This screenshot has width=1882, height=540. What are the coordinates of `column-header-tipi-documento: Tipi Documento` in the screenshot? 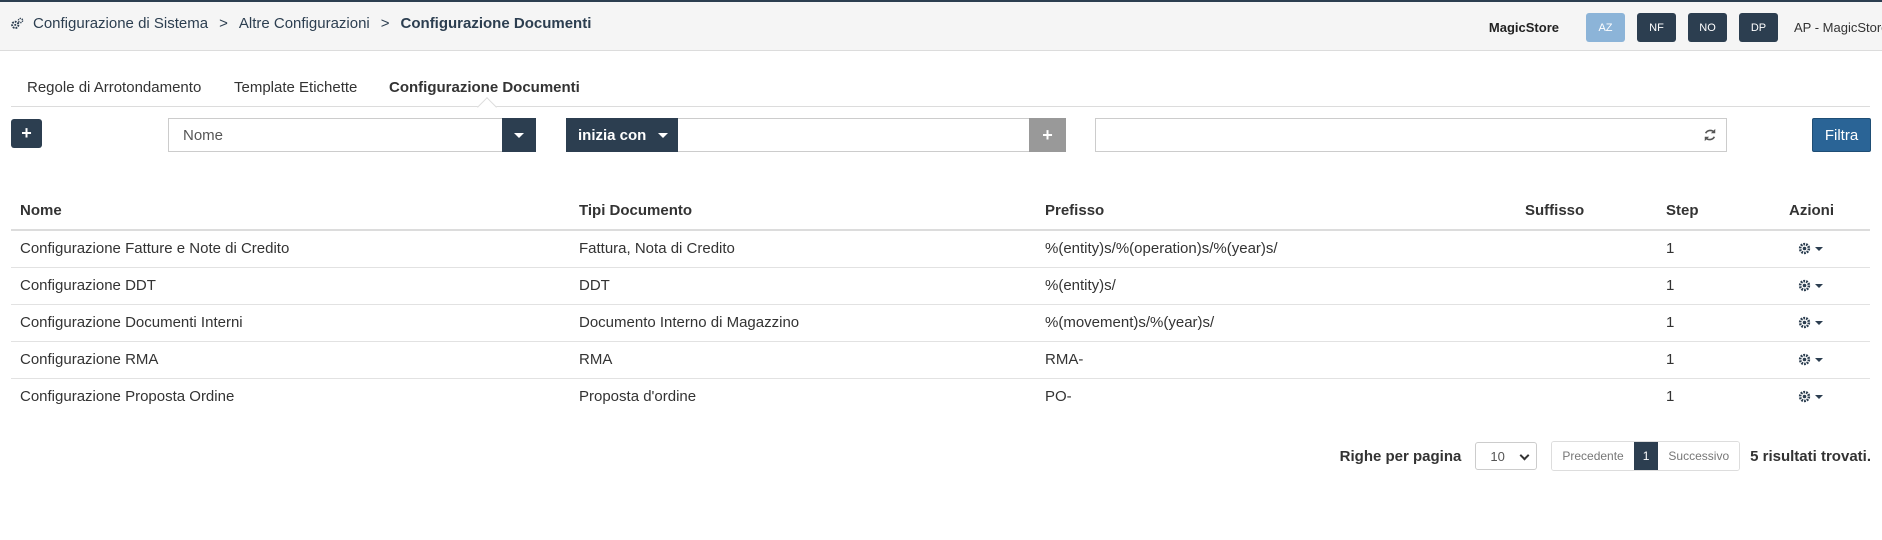 It's located at (803, 211).